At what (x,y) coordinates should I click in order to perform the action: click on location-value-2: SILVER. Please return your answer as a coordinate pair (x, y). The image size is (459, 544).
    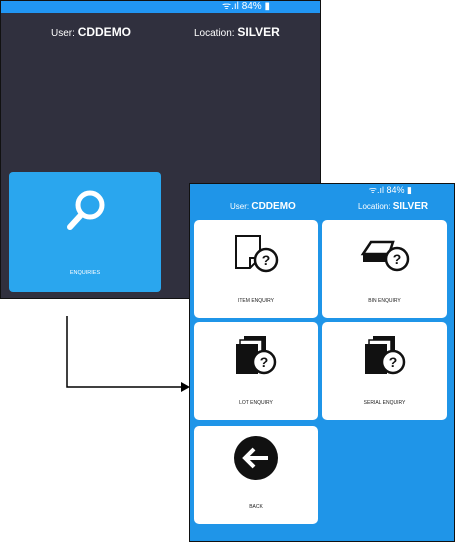
    Looking at the image, I should click on (410, 206).